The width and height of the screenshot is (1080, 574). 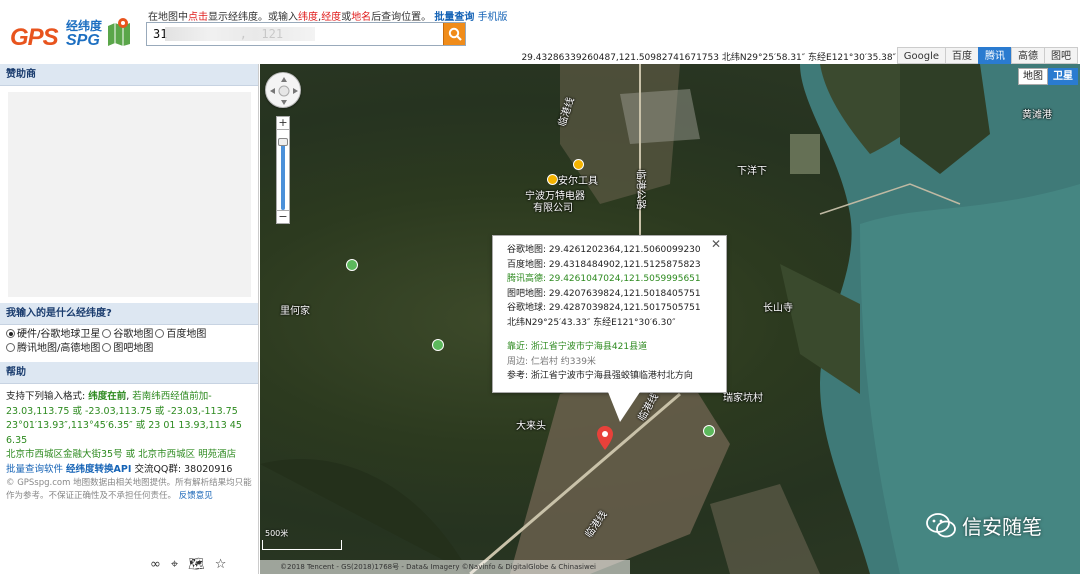 I want to click on location-pin-icon: ⌖, so click(x=174, y=564).